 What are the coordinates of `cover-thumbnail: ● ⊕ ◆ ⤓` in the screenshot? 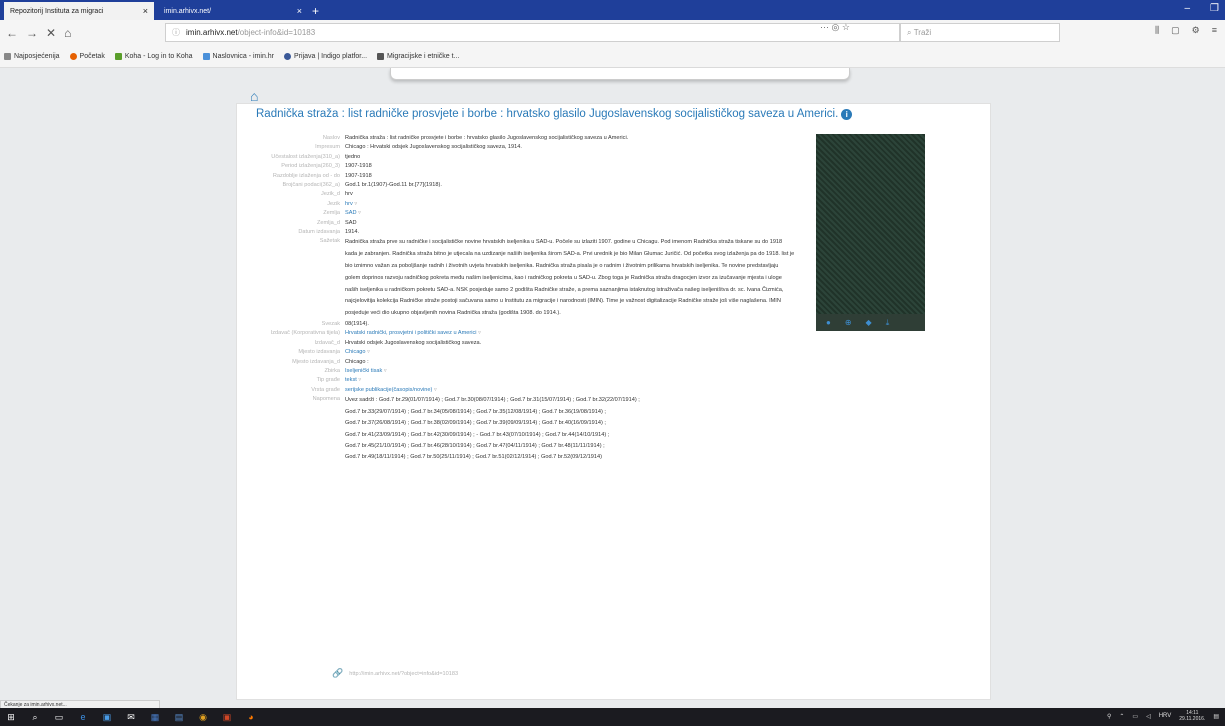 It's located at (870, 232).